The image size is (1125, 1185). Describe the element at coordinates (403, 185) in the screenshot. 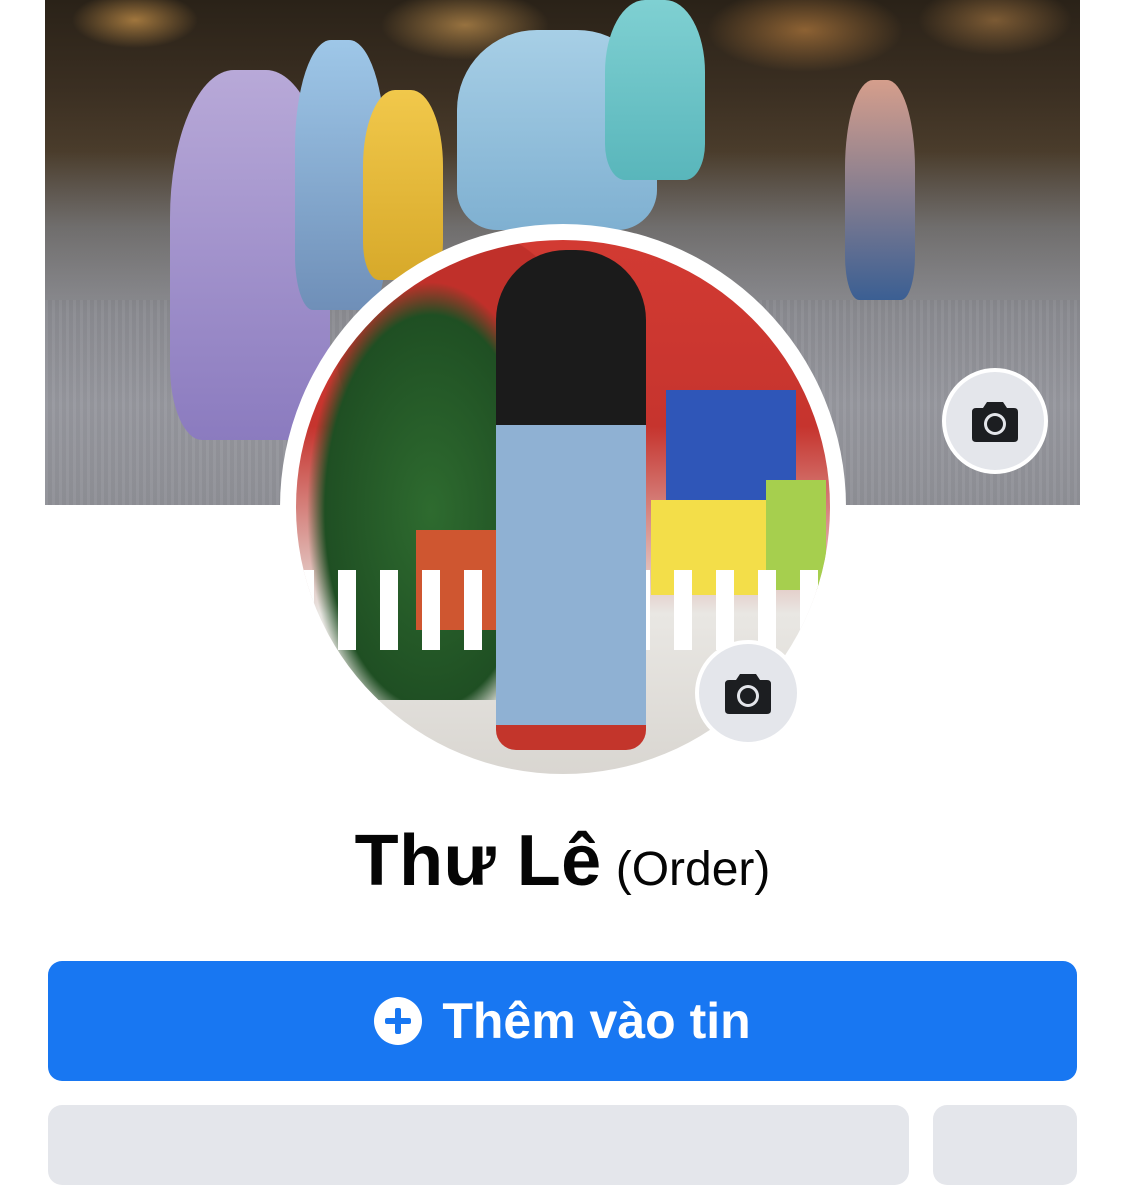

I see `cover-person-boy` at that location.